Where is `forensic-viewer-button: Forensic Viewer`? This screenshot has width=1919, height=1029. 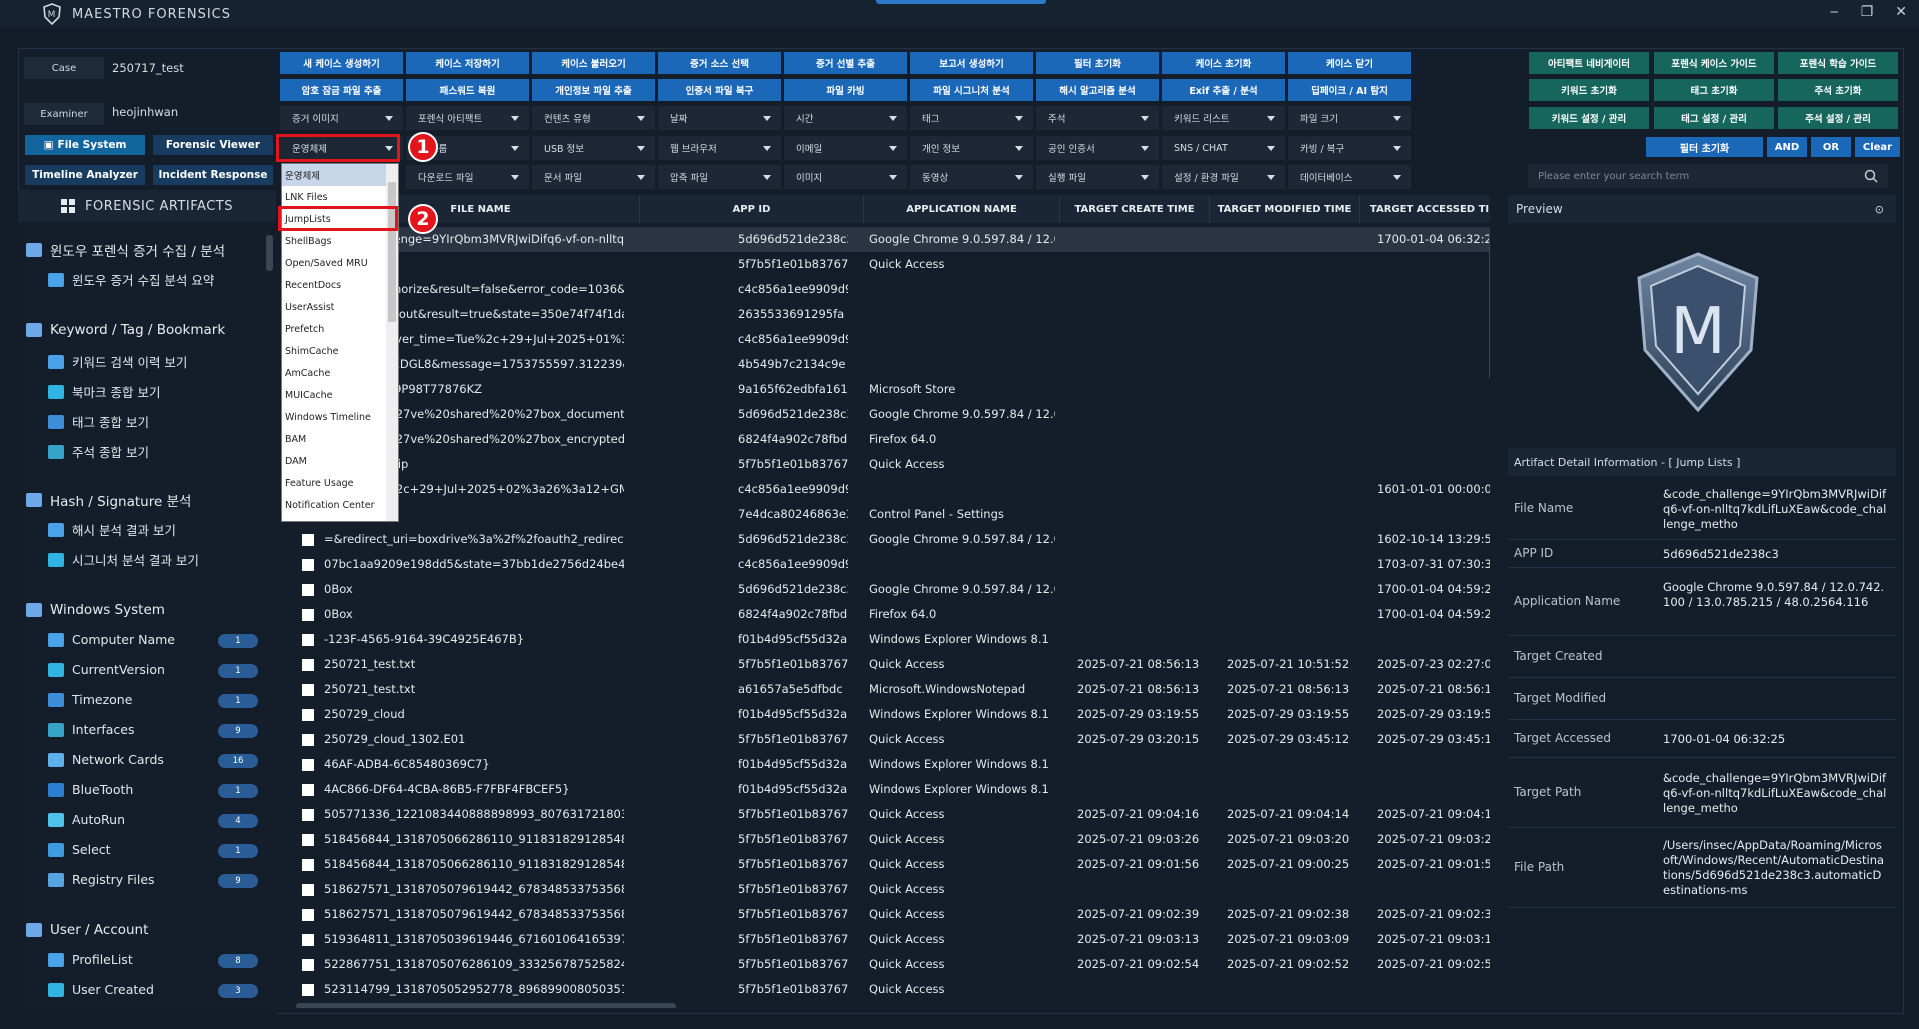
forensic-viewer-button: Forensic Viewer is located at coordinates (213, 145).